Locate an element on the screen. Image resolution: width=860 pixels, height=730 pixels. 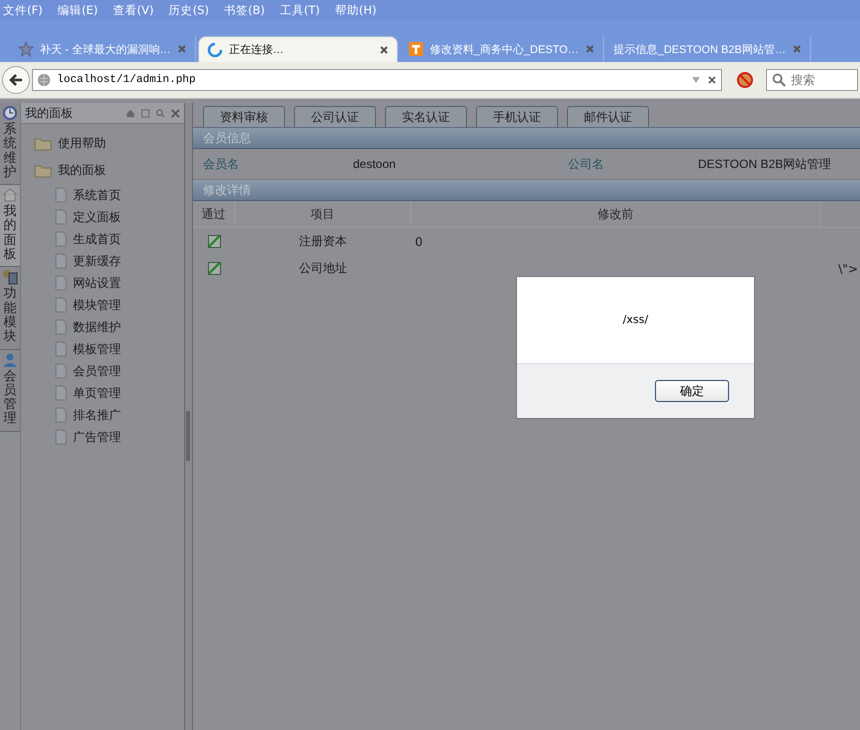
section-header: 修改详情 is located at coordinates (526, 190).